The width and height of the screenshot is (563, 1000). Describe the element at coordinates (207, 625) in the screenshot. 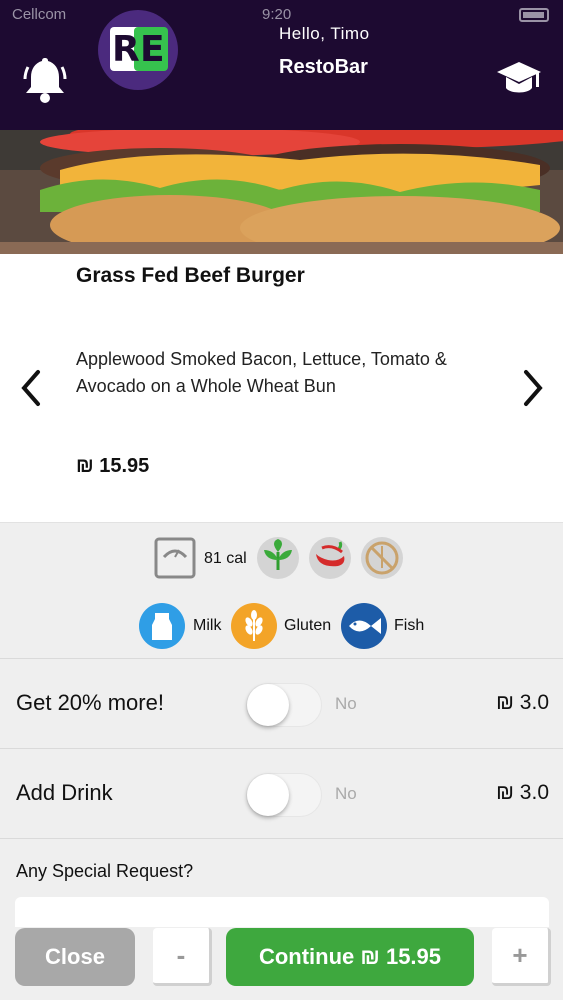

I see `allergen-label: Milk` at that location.